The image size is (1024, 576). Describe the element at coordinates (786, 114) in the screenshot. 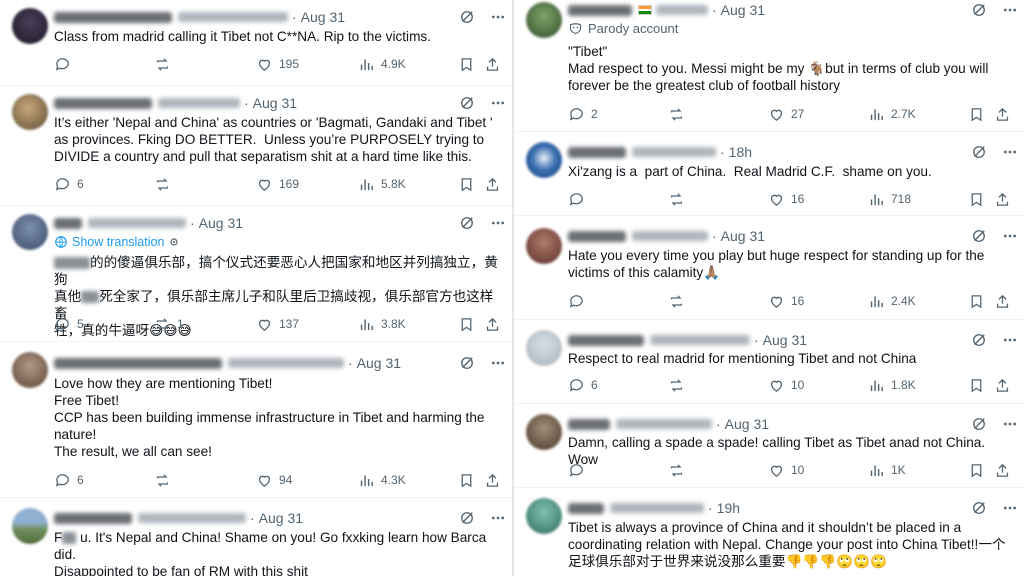

I see `like-button: 27` at that location.